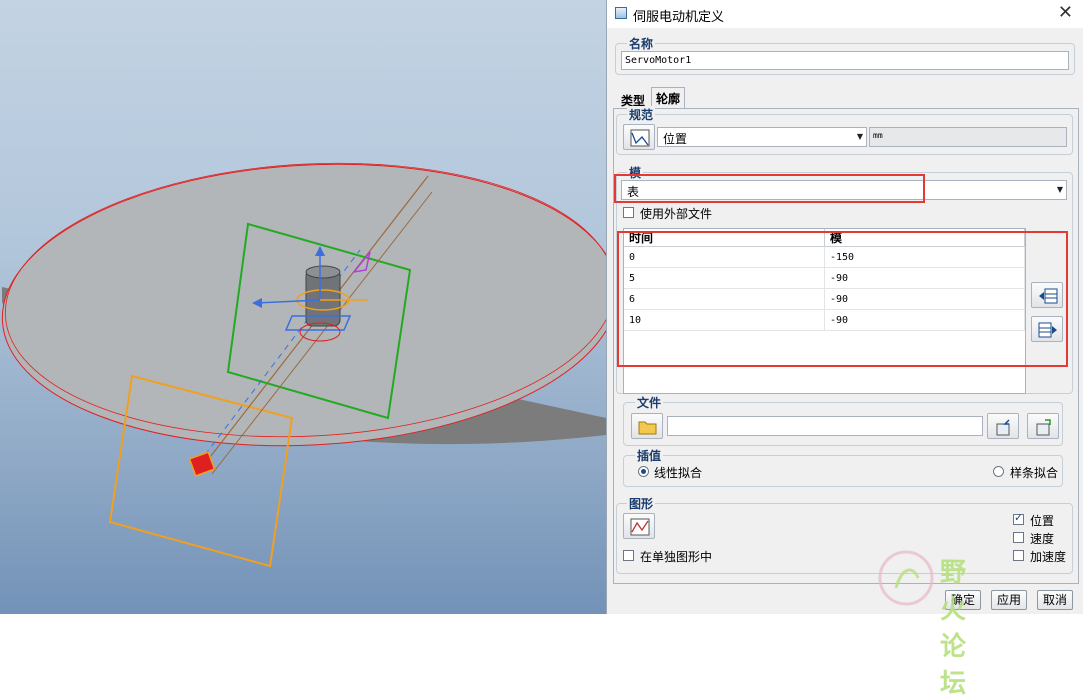 The height and width of the screenshot is (700, 1083). Describe the element at coordinates (641, 503) in the screenshot. I see `graph-group-label: 图形` at that location.